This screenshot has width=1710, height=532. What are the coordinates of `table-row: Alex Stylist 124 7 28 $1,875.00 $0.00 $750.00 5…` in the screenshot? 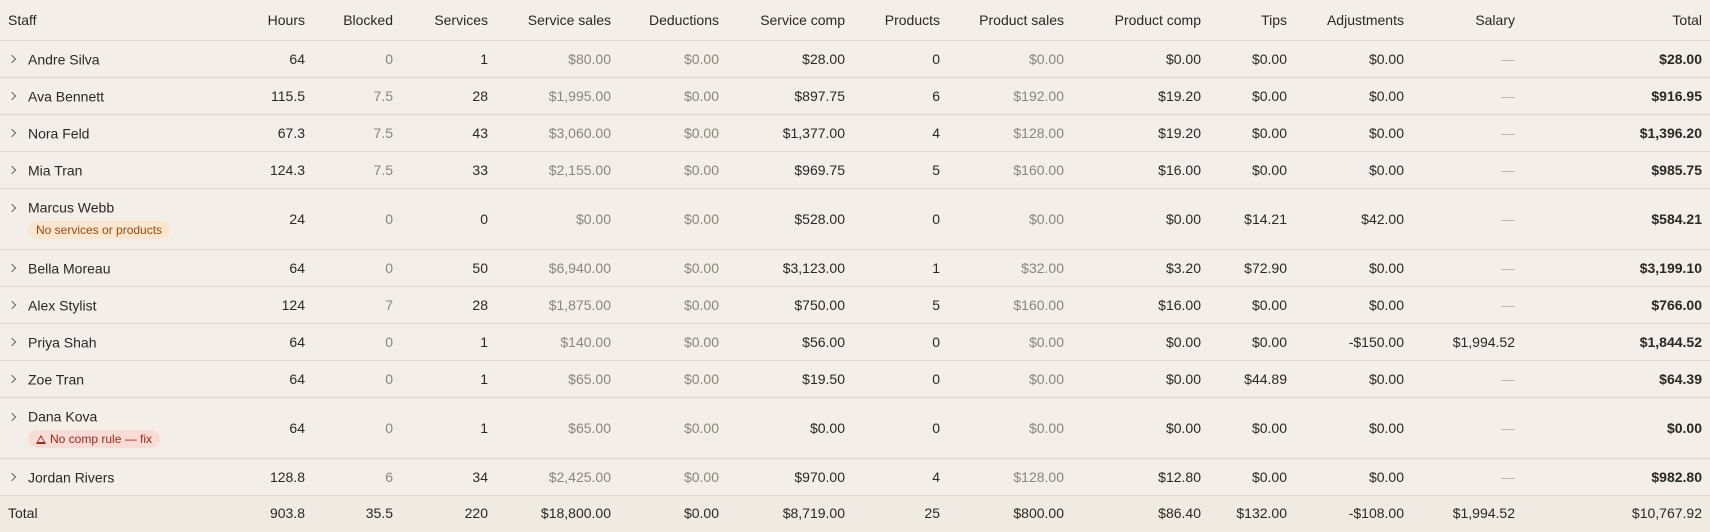 It's located at (855, 305).